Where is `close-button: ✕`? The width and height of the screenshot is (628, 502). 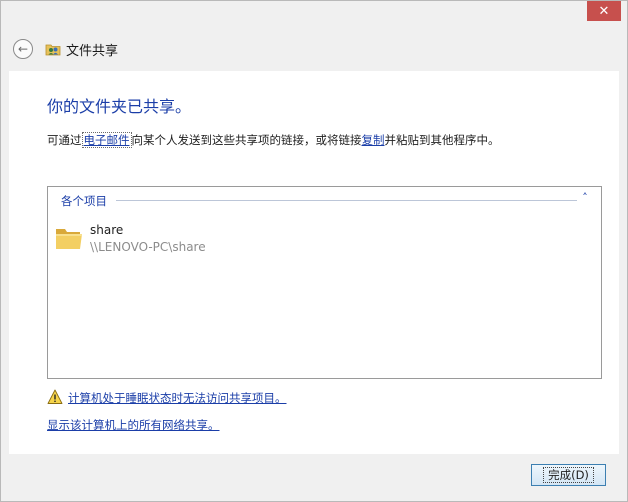 close-button: ✕ is located at coordinates (604, 11).